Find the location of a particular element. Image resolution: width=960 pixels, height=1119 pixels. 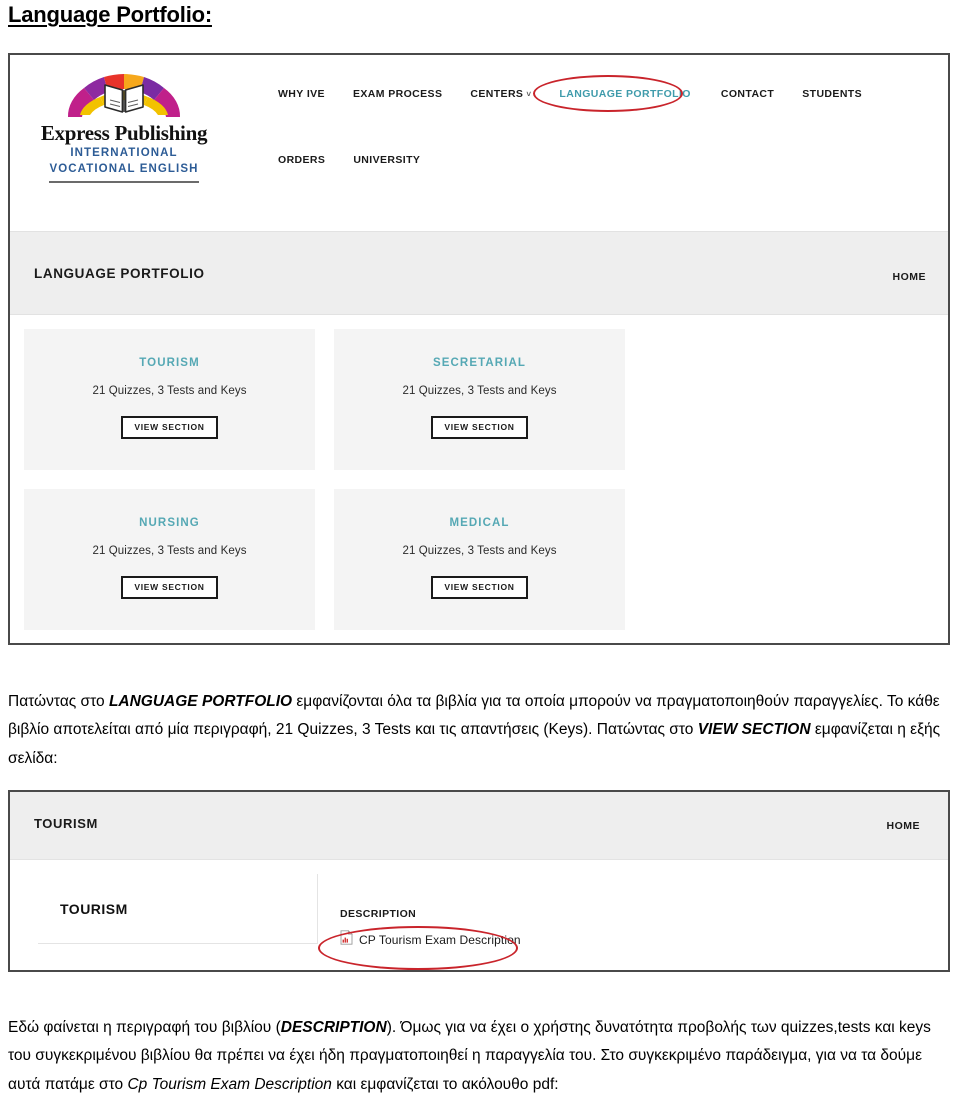

nav-label: CONTACT is located at coordinates (747, 94).